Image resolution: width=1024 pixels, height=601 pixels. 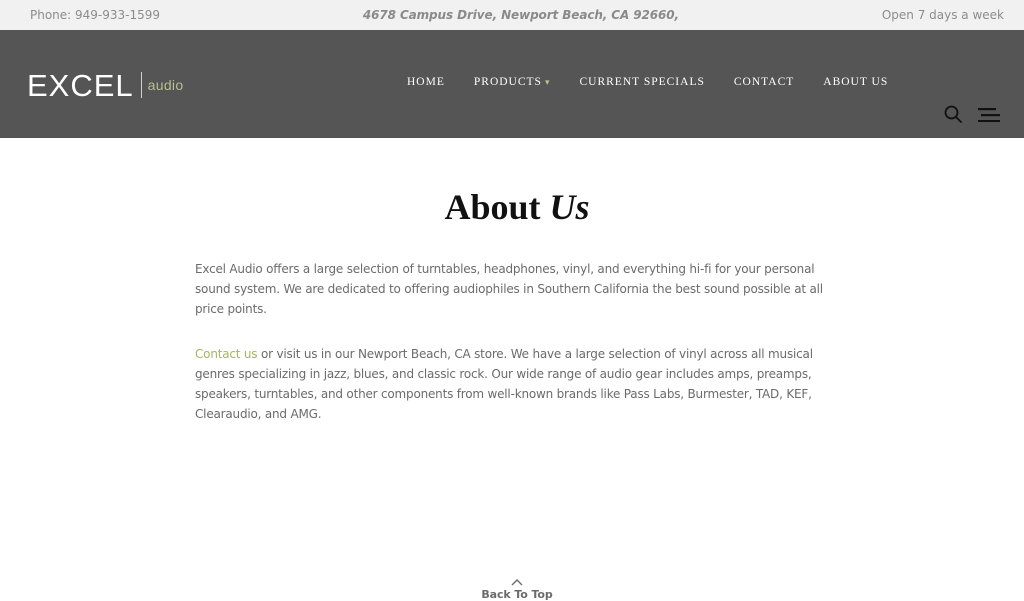 I want to click on page-title-part1: About, so click(x=492, y=207).